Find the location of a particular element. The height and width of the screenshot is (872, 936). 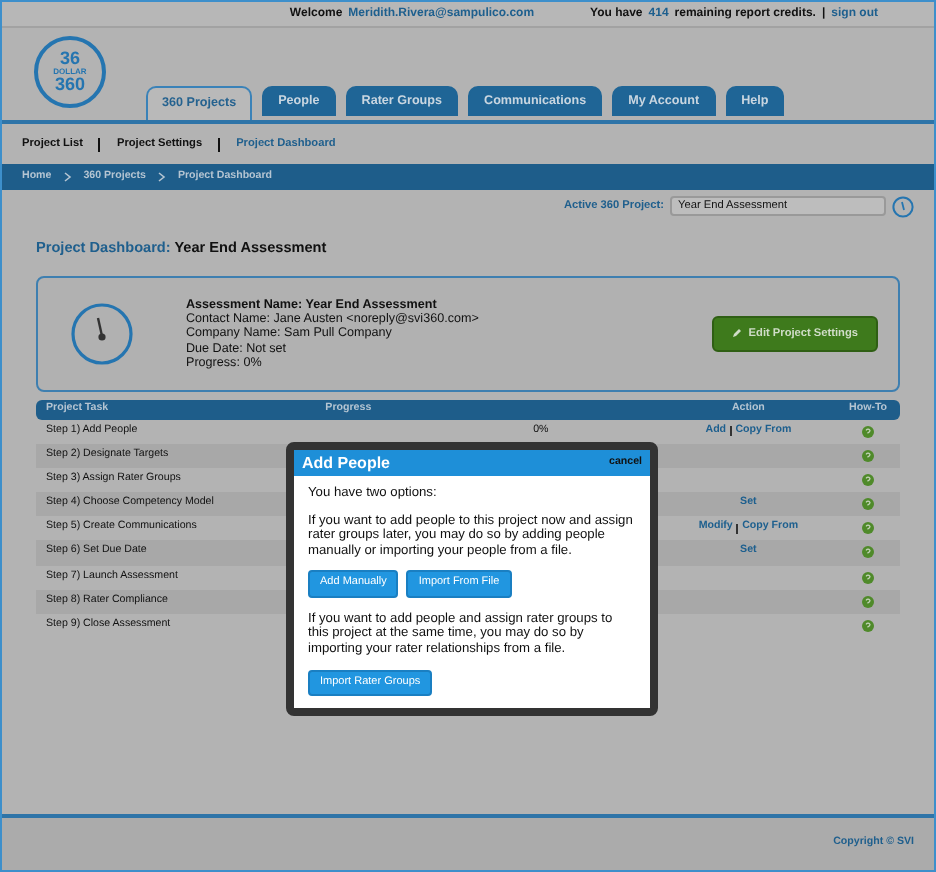

clock-icon is located at coordinates (903, 206).